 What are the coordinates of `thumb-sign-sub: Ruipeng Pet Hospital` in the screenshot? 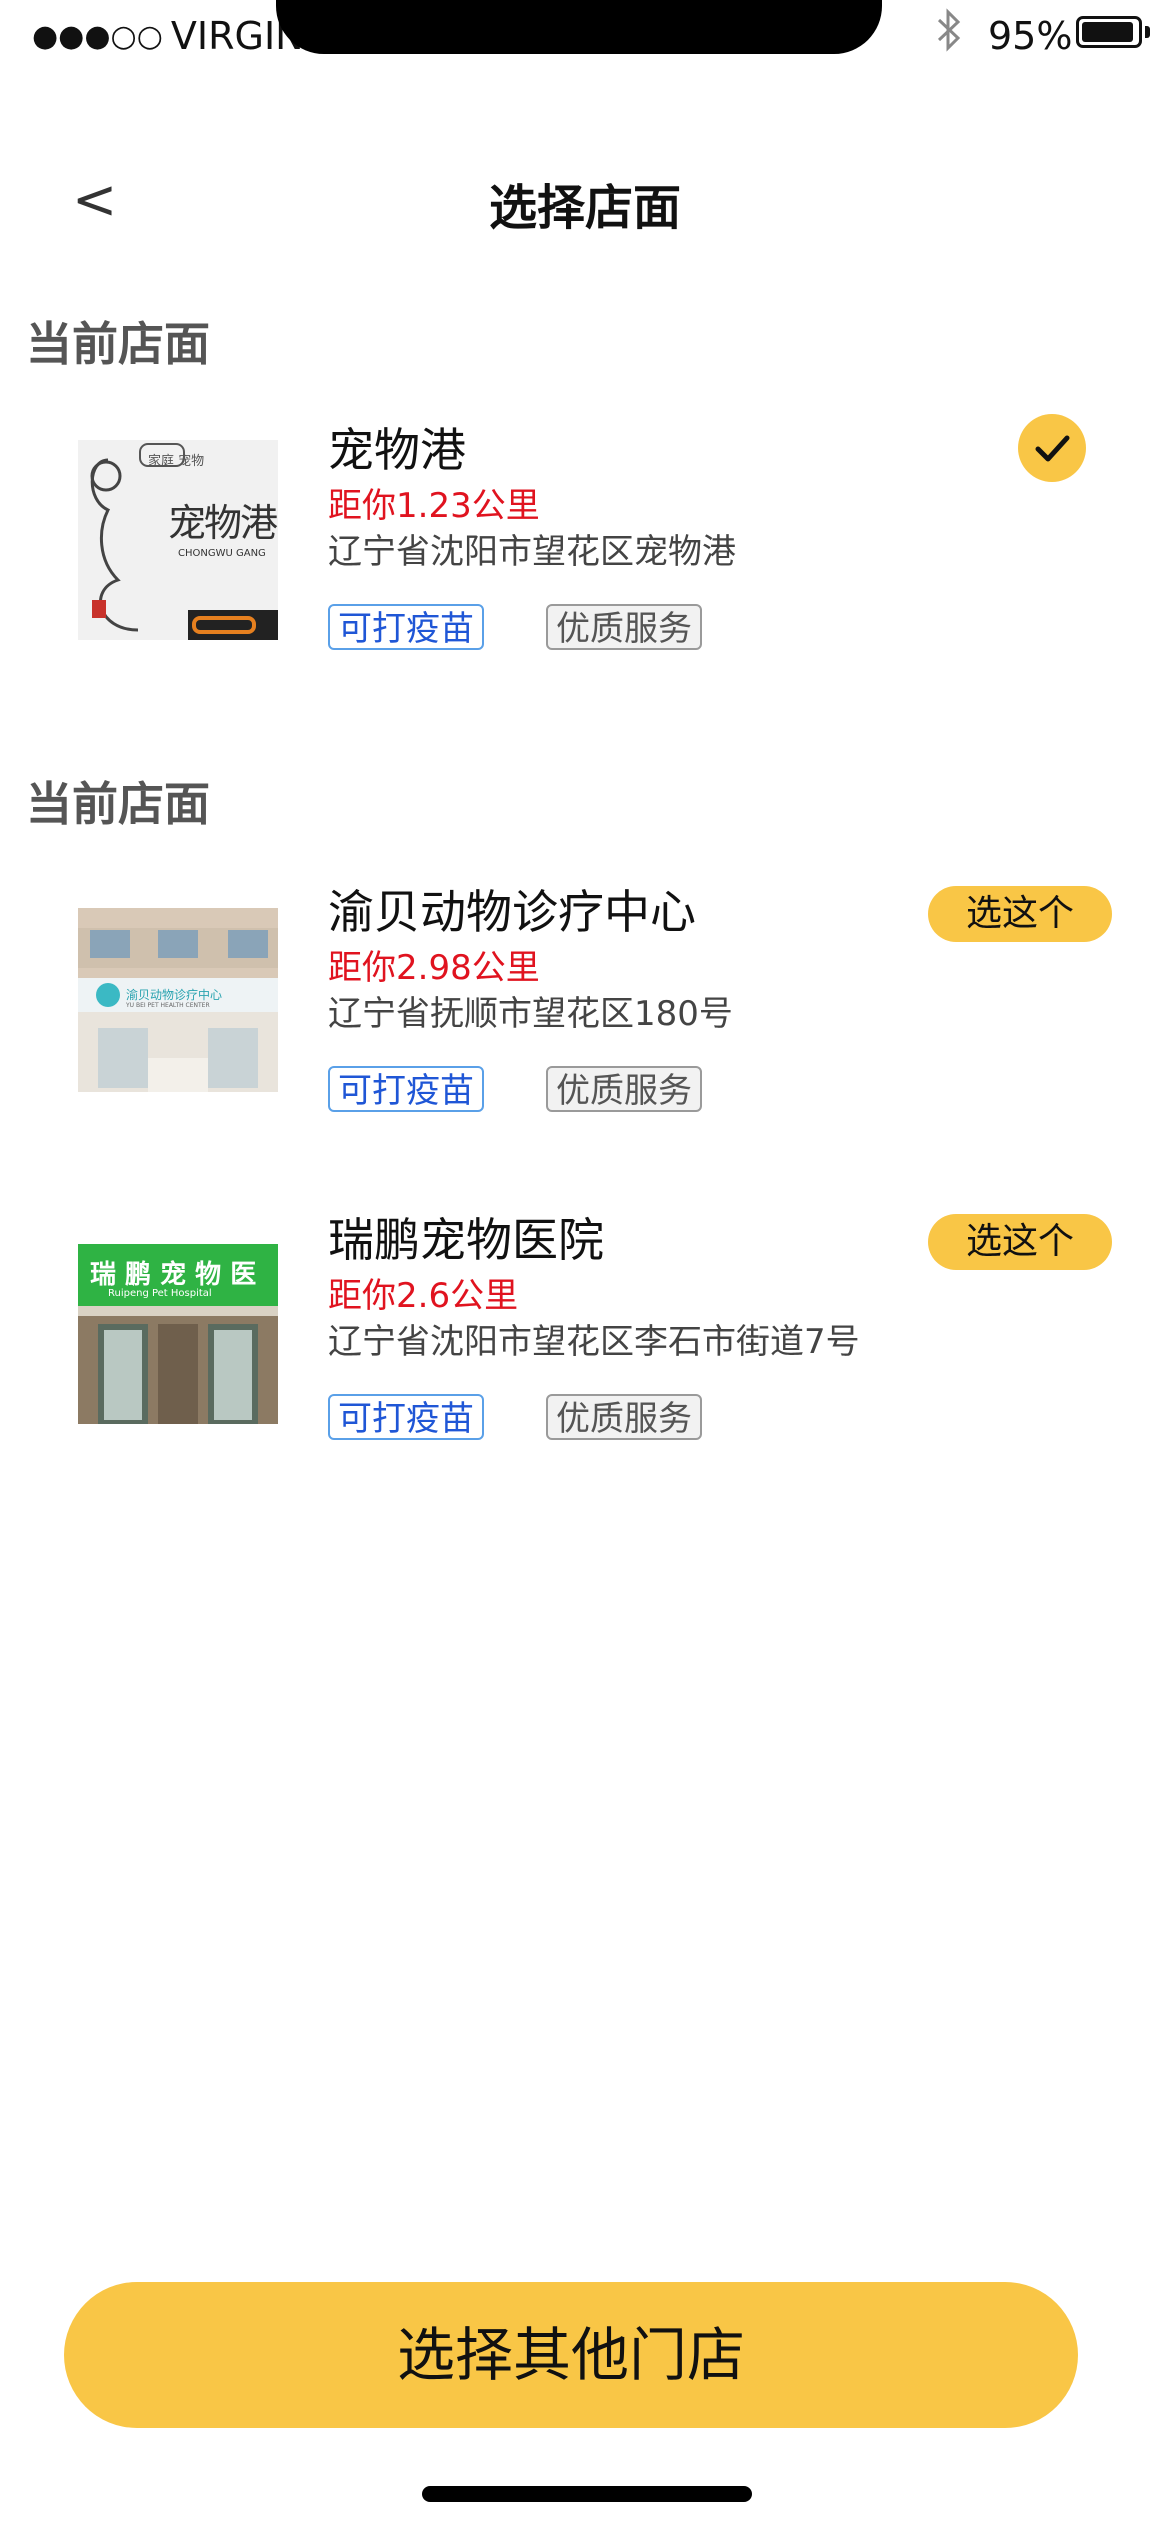 It's located at (160, 1293).